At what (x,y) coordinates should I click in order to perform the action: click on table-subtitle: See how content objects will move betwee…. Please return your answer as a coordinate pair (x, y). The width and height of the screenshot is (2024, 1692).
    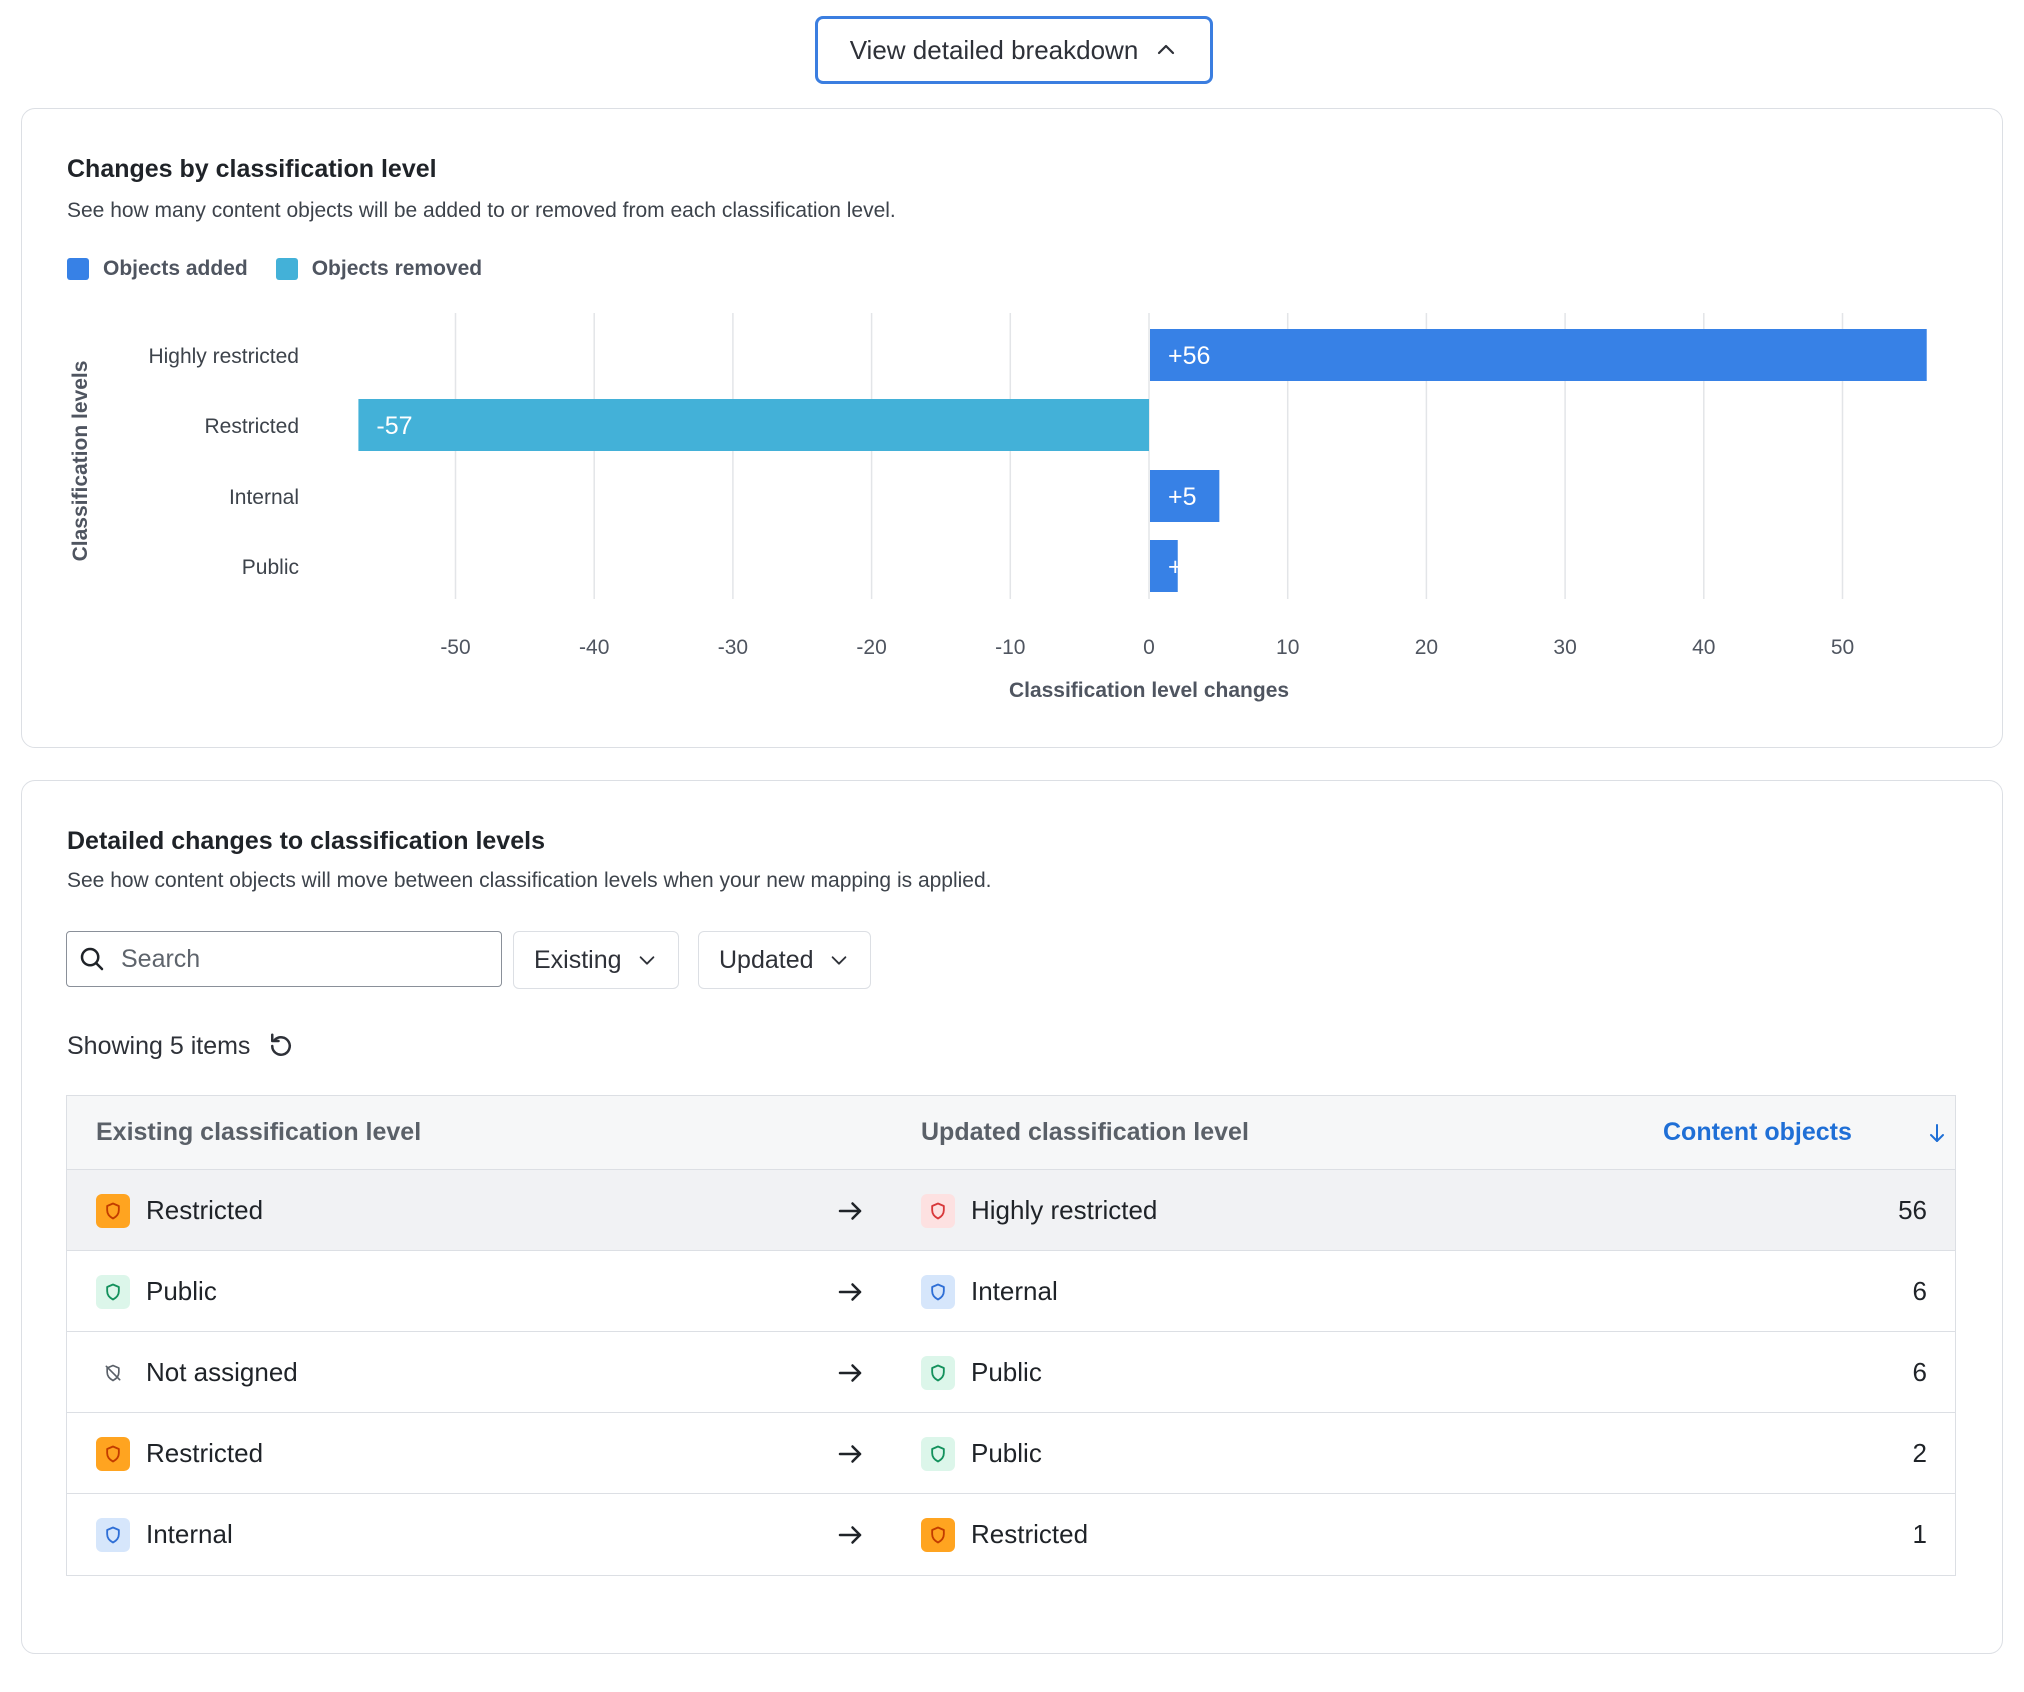
    Looking at the image, I should click on (529, 880).